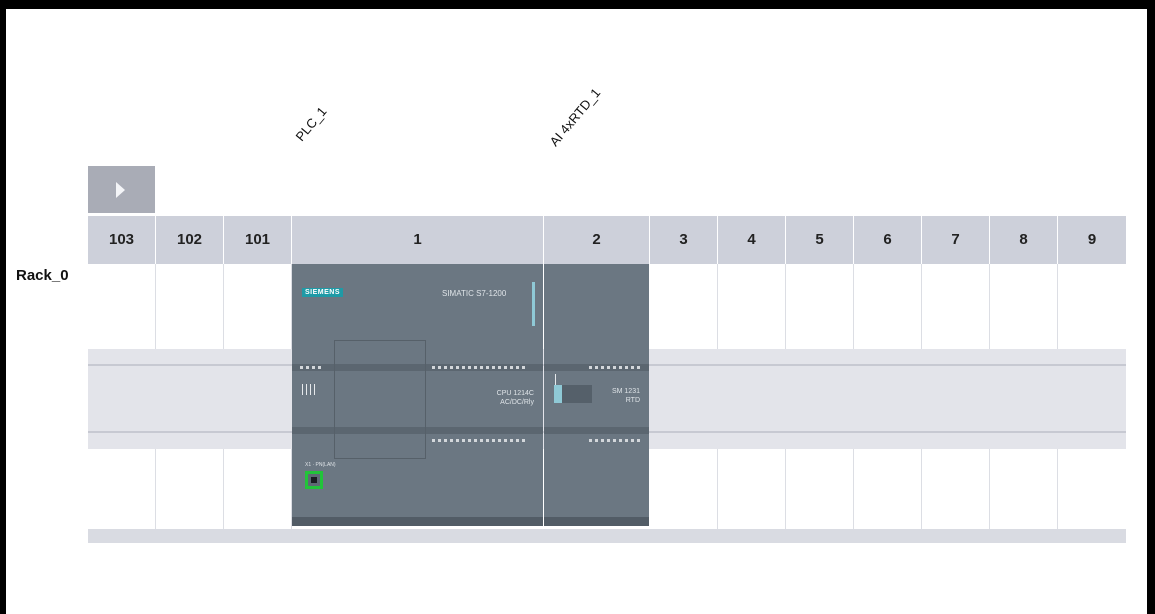  What do you see at coordinates (752, 240) in the screenshot?
I see `slot-header-4: 4` at bounding box center [752, 240].